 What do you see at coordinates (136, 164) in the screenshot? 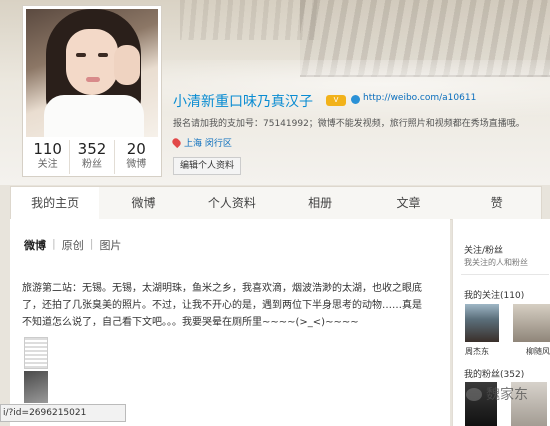
I see `stat-label: 微博` at bounding box center [136, 164].